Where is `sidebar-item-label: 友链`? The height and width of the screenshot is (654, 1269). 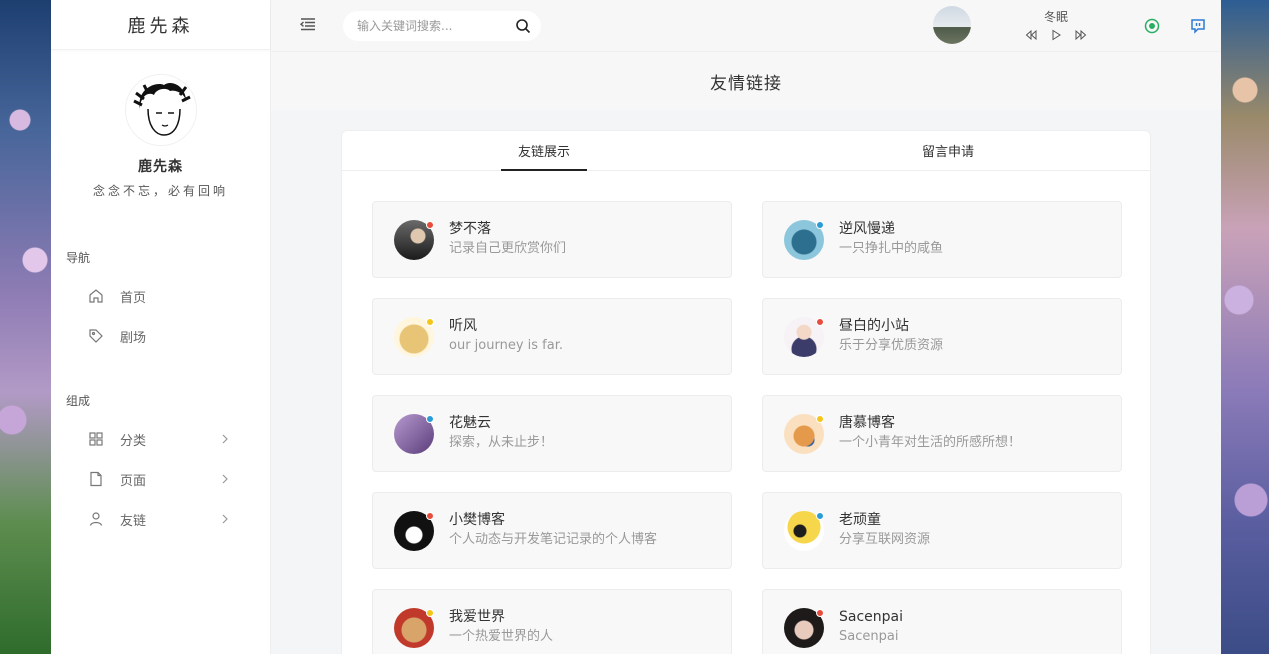 sidebar-item-label: 友链 is located at coordinates (133, 521).